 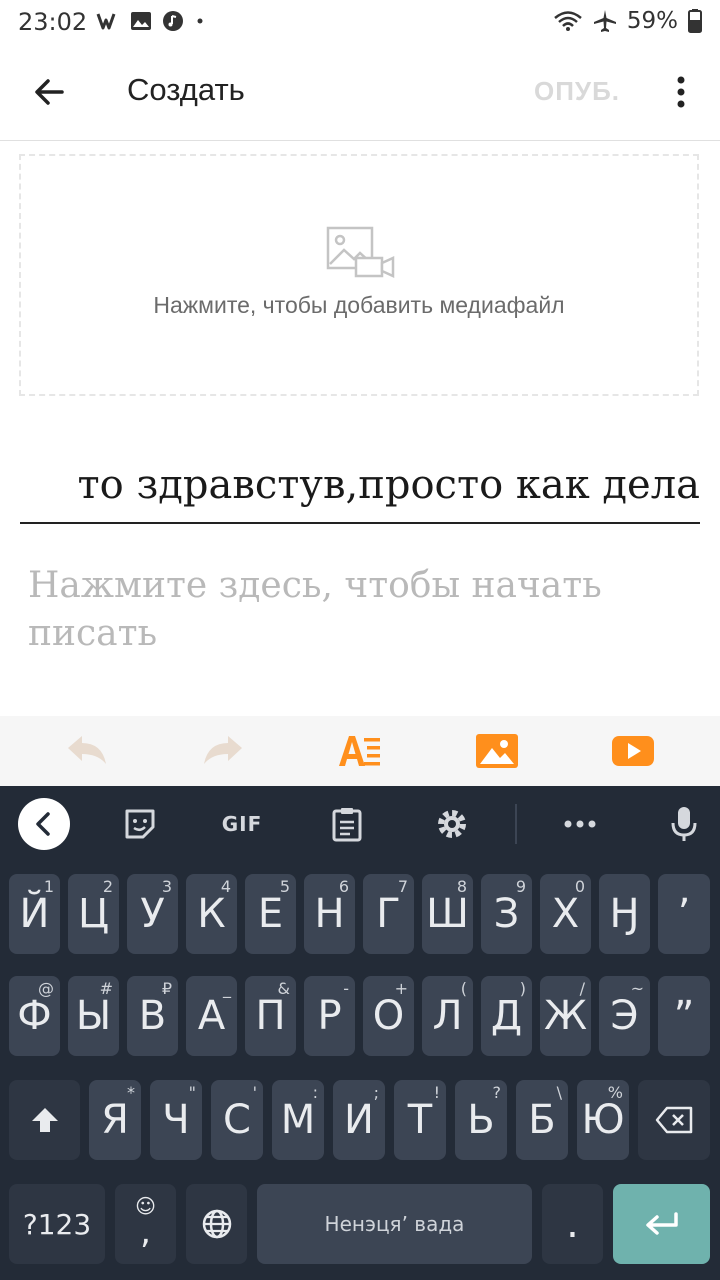 I want to click on key-и: И;, so click(x=359, y=1120).